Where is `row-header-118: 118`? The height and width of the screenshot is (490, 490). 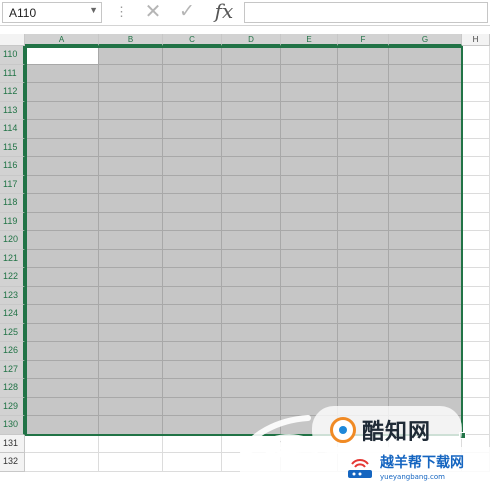
row-header-118: 118 is located at coordinates (12, 203).